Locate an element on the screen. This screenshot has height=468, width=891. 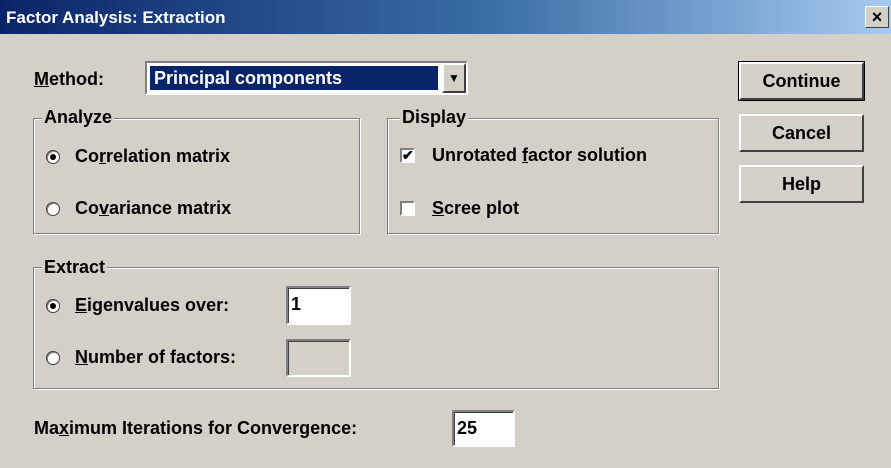
analyze-group-title: Analyze is located at coordinates (78, 117).